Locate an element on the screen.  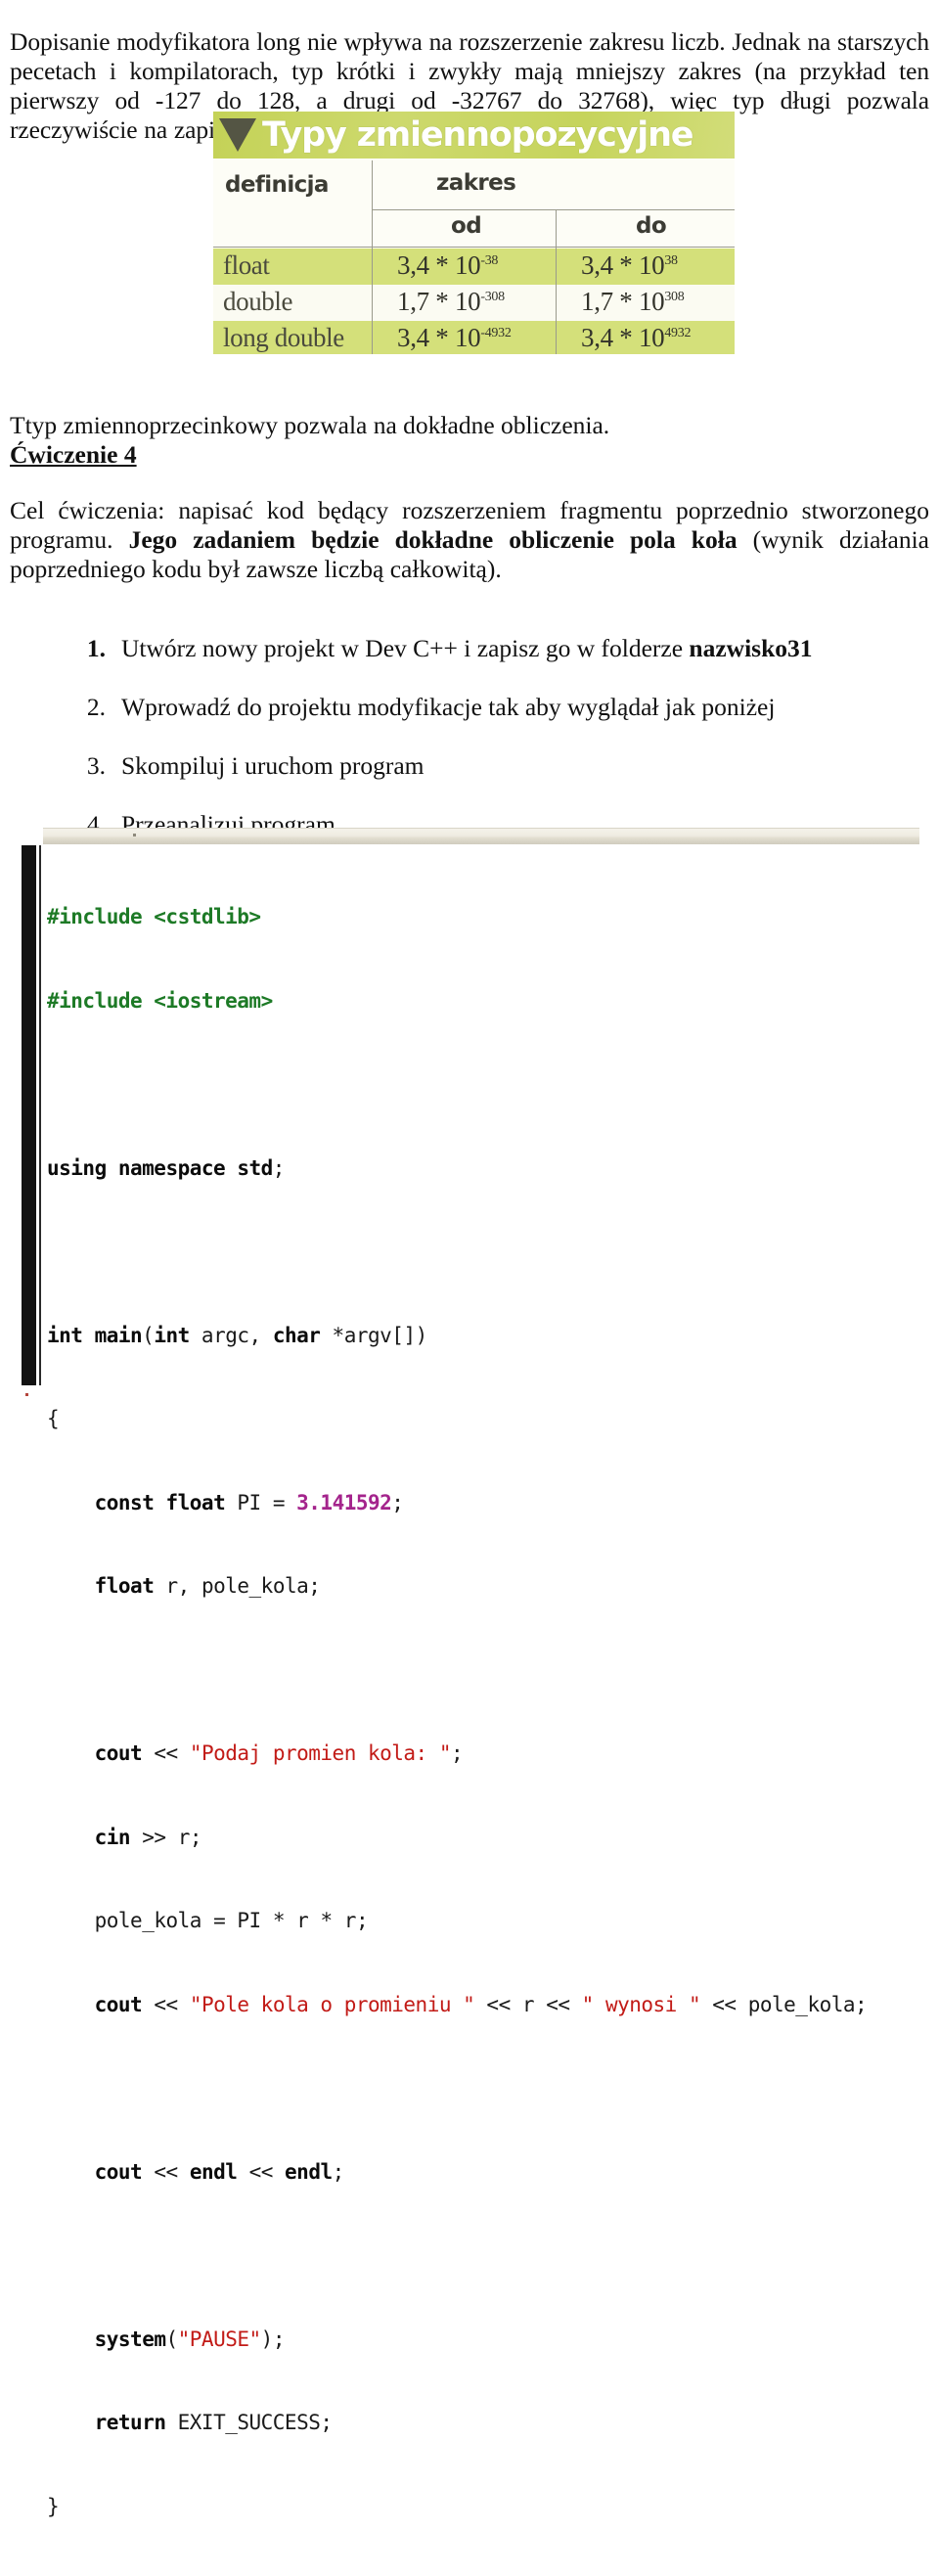
code-line: { is located at coordinates (482, 1419).